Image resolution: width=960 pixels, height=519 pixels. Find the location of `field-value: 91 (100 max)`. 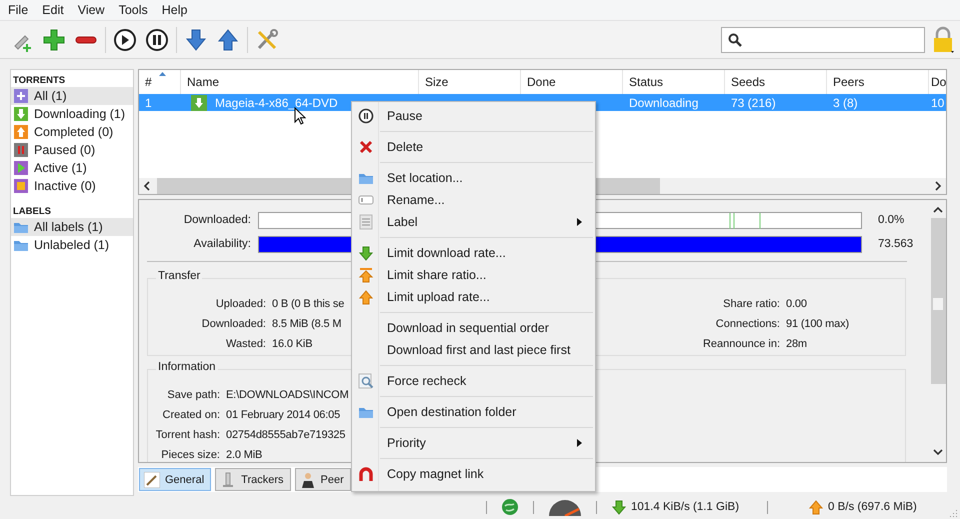

field-value: 91 (100 max) is located at coordinates (818, 324).